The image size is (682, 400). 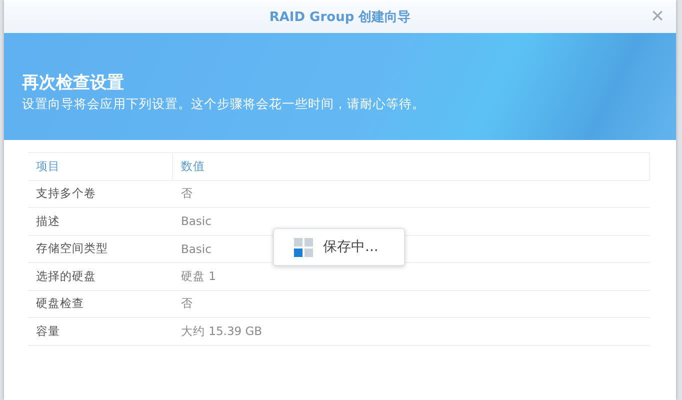 What do you see at coordinates (657, 16) in the screenshot?
I see `close-button: ×` at bounding box center [657, 16].